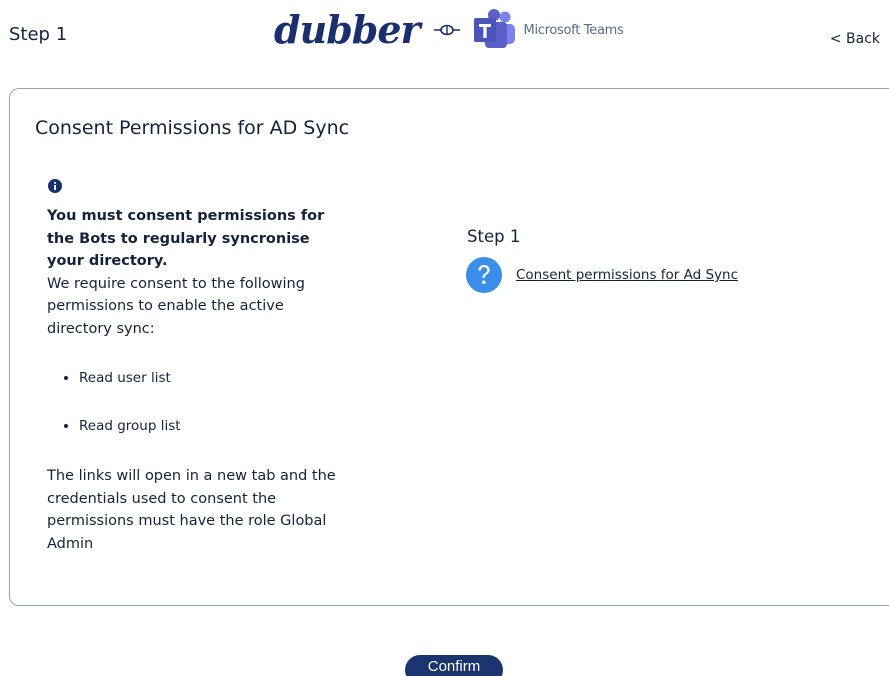 The height and width of the screenshot is (676, 889). Describe the element at coordinates (484, 275) in the screenshot. I see `question-icon` at that location.